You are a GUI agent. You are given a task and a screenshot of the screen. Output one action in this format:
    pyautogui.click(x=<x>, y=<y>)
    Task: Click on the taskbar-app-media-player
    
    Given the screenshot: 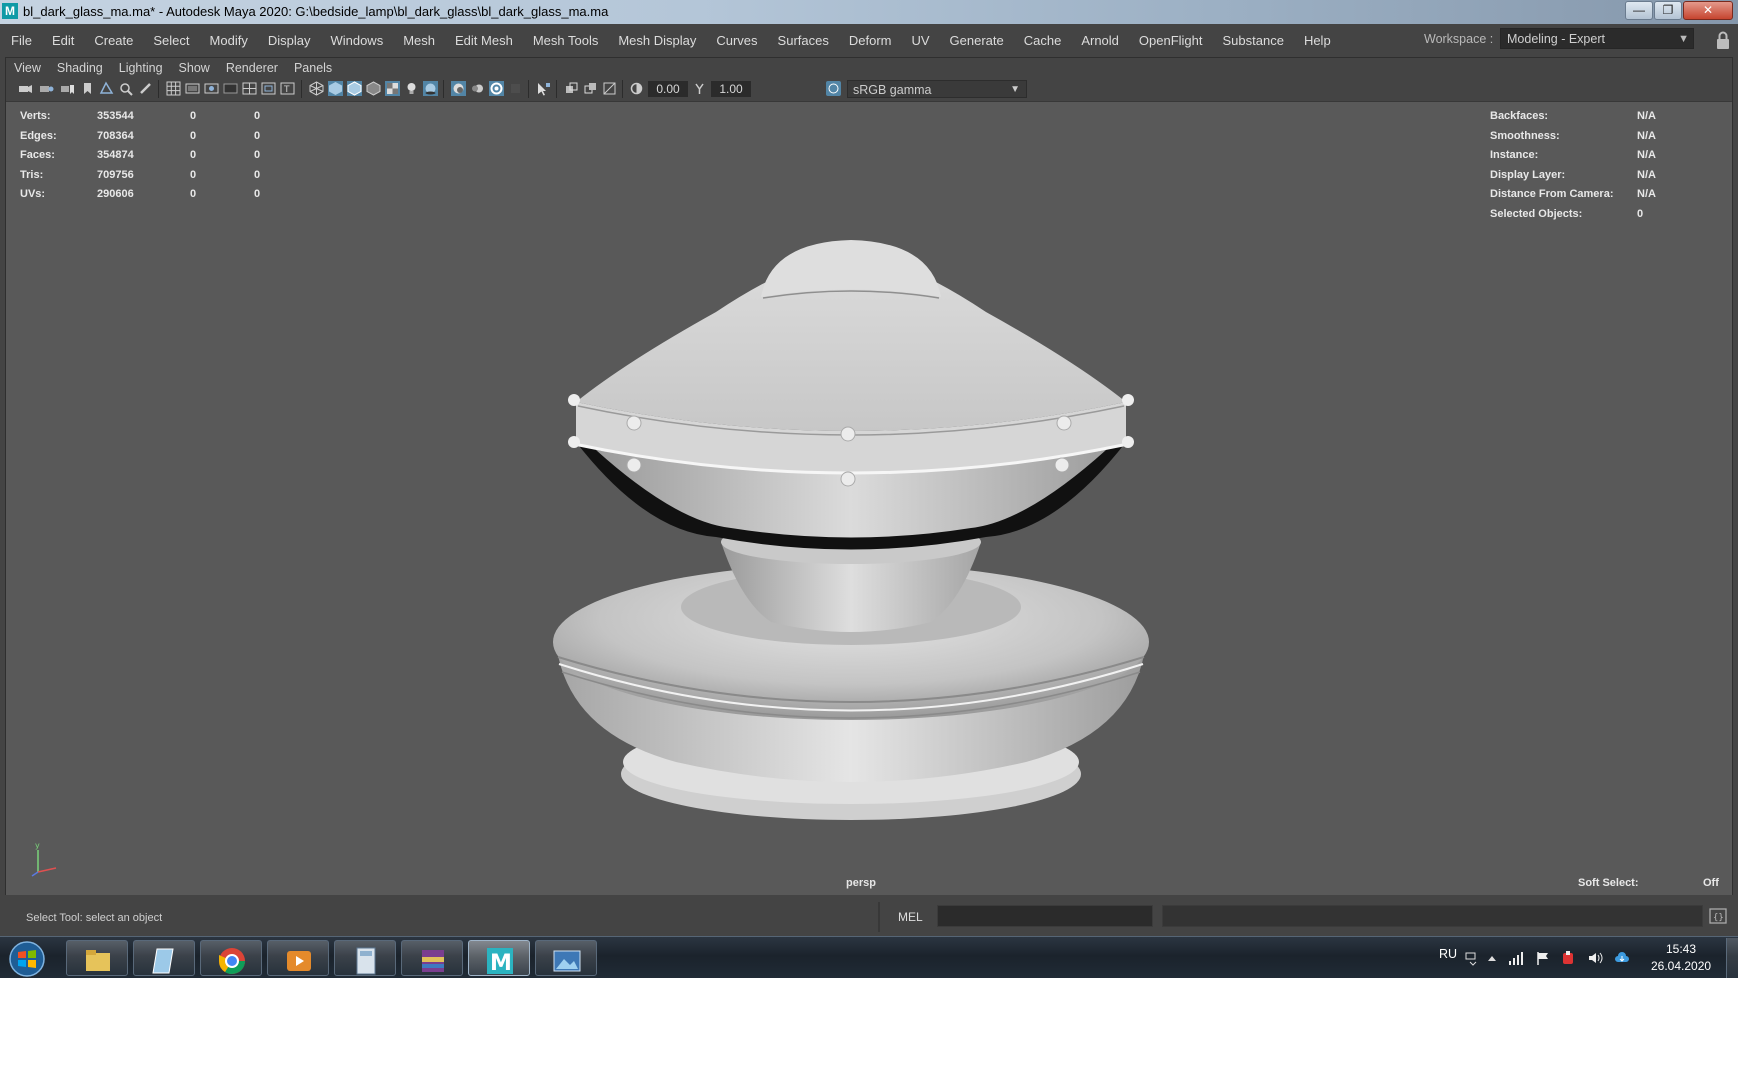 What is the action you would take?
    pyautogui.click(x=298, y=958)
    